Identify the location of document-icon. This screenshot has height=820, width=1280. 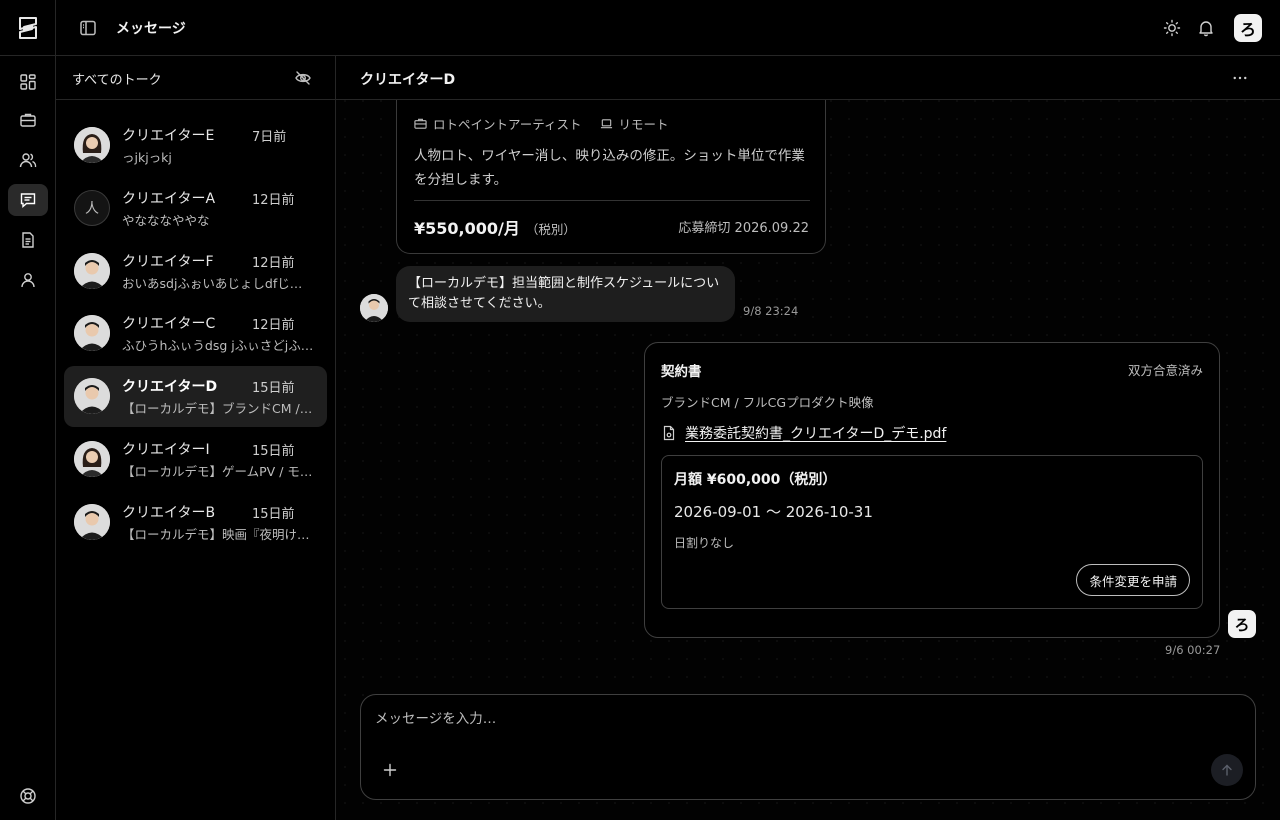
(28, 240).